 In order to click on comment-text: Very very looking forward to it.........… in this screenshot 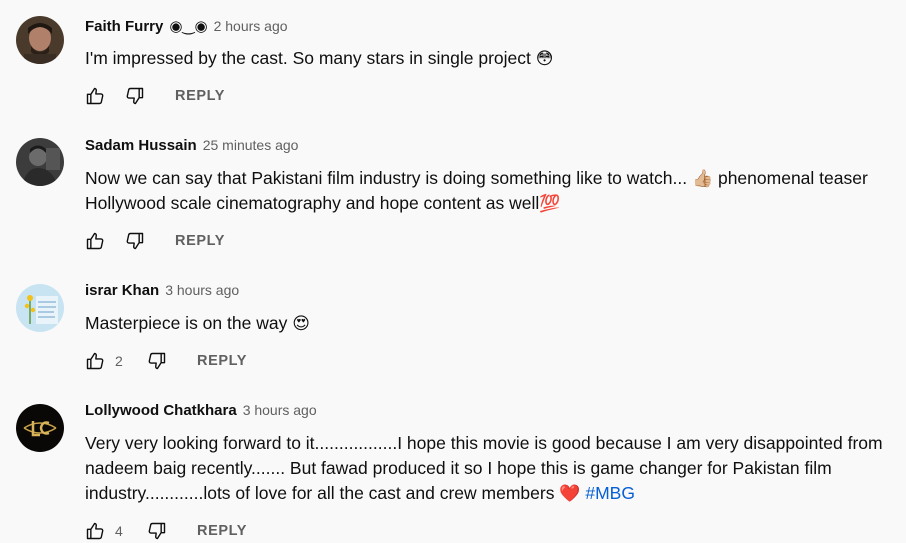, I will do `click(485, 468)`.